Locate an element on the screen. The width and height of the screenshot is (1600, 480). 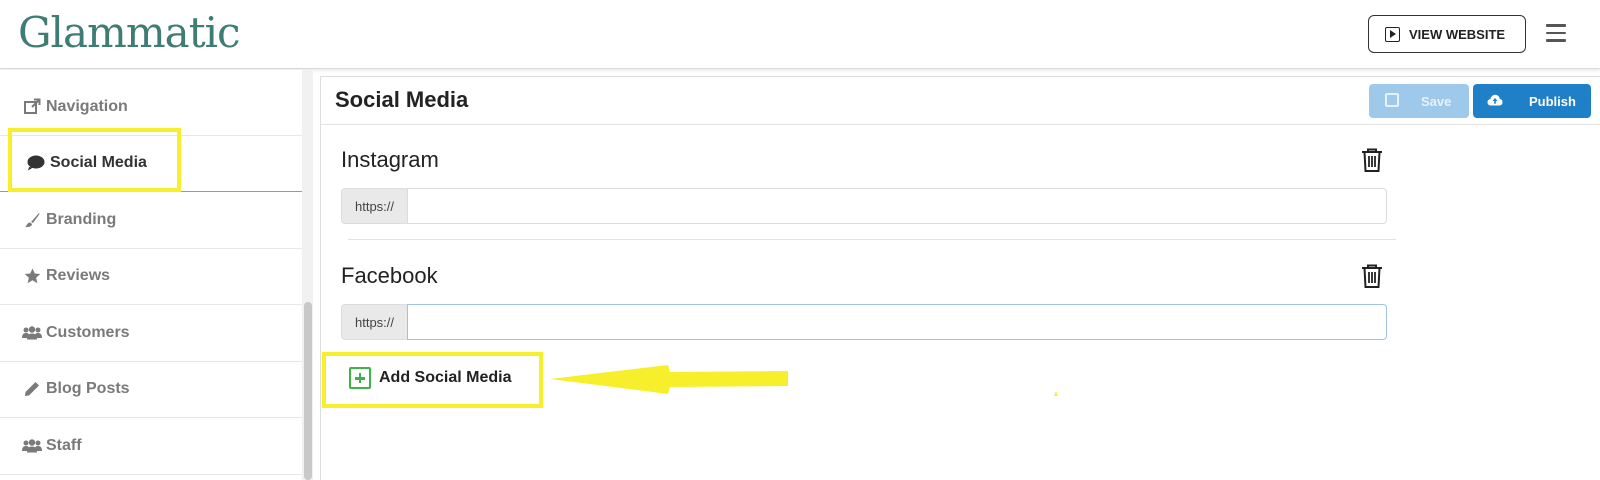
sidebar-item-customers: Customers is located at coordinates (151, 333).